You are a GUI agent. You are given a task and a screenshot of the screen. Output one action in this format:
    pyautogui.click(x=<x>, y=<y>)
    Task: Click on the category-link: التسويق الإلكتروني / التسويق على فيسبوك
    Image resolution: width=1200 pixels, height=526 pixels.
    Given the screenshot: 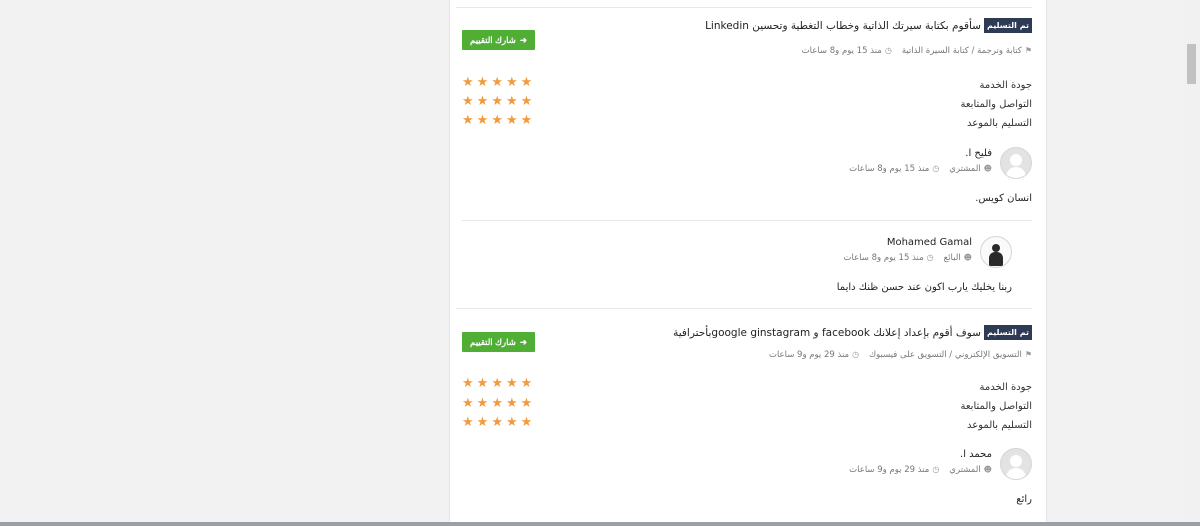 What is the action you would take?
    pyautogui.click(x=945, y=355)
    